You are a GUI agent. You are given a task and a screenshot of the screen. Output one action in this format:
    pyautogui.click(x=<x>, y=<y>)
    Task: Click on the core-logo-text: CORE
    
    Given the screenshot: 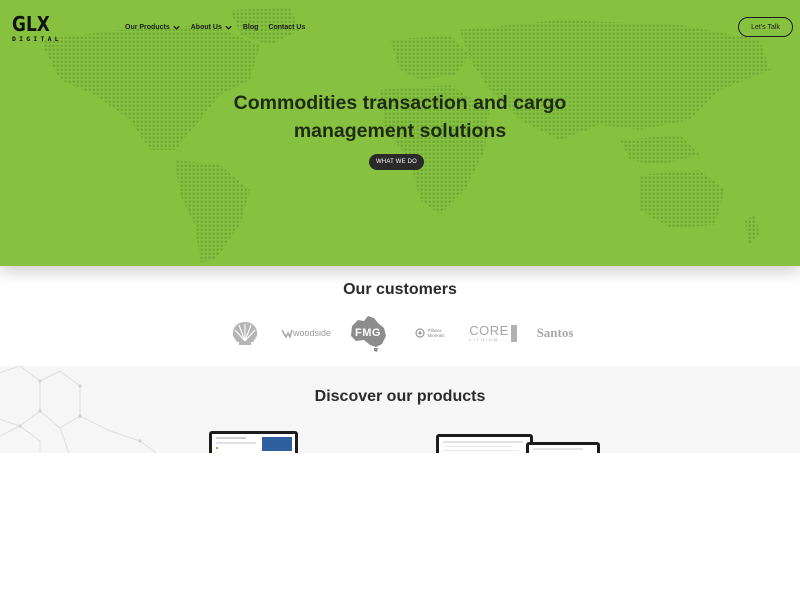 What is the action you would take?
    pyautogui.click(x=489, y=330)
    